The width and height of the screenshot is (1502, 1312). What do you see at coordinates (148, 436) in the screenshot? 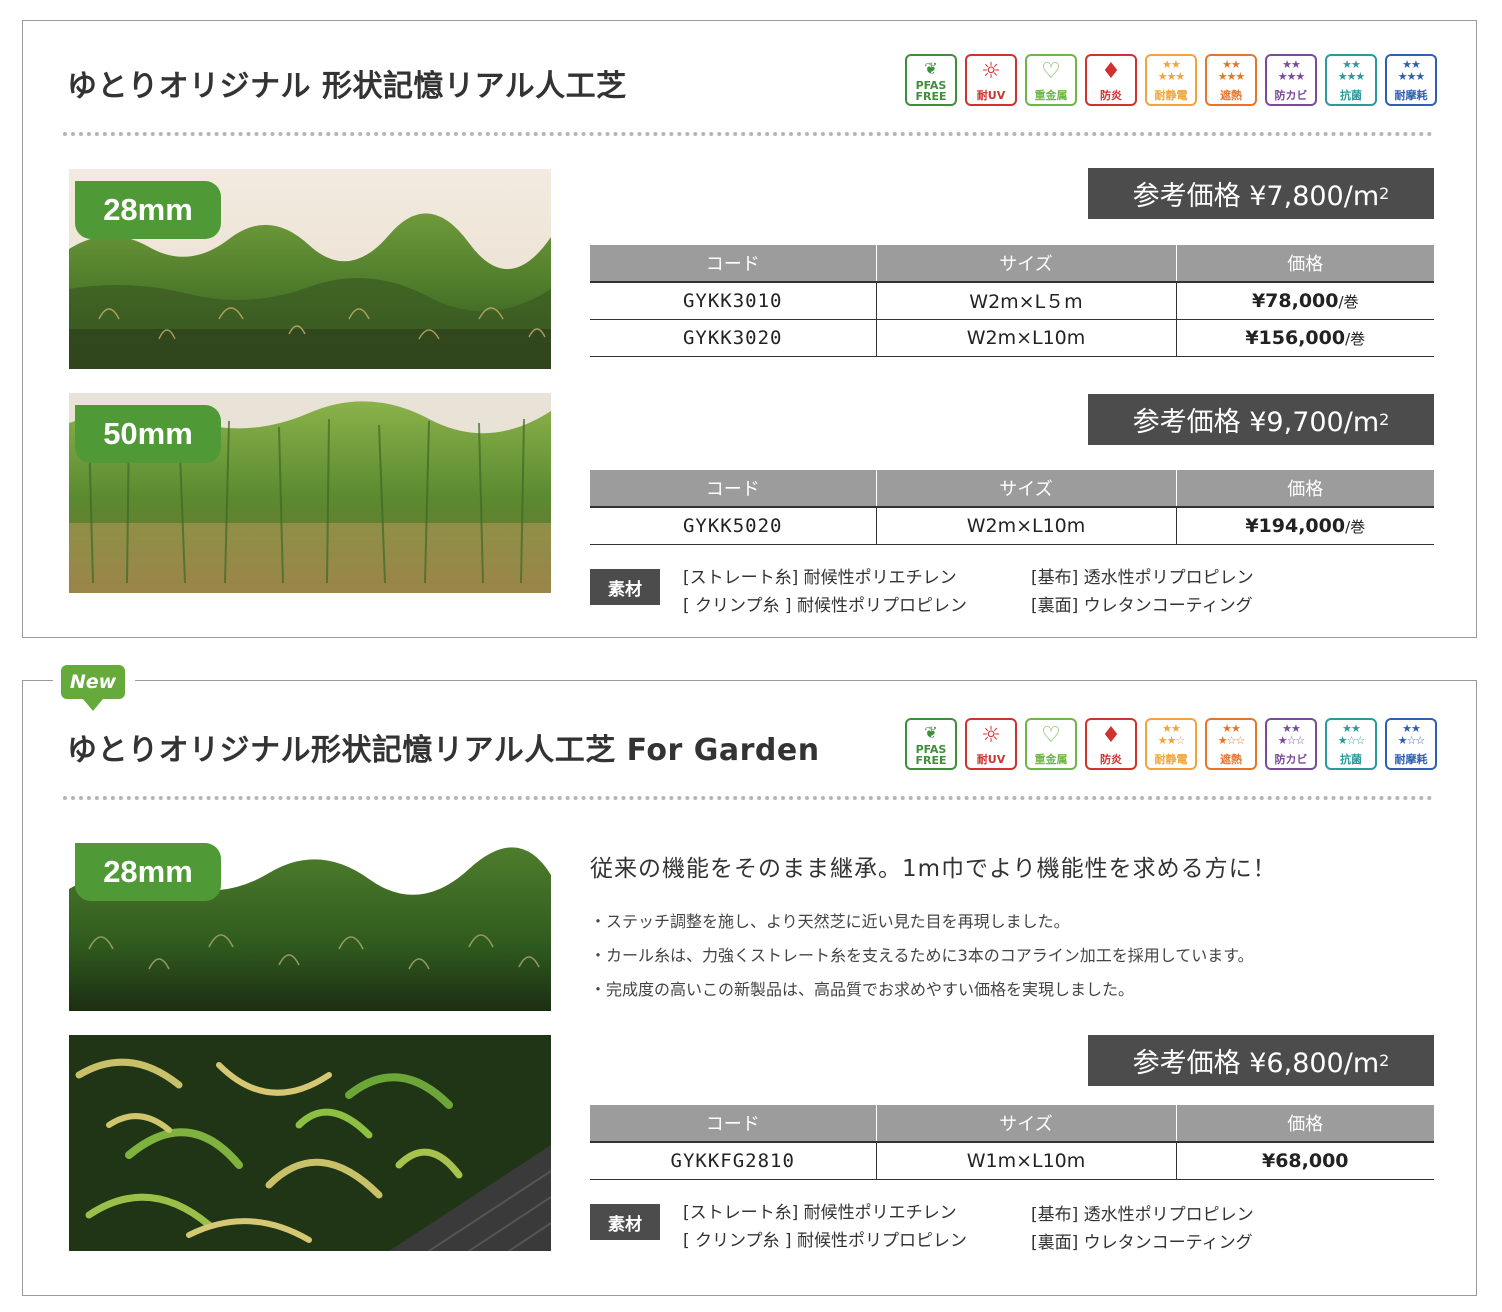
I see `pile-height-tag: 50mm` at bounding box center [148, 436].